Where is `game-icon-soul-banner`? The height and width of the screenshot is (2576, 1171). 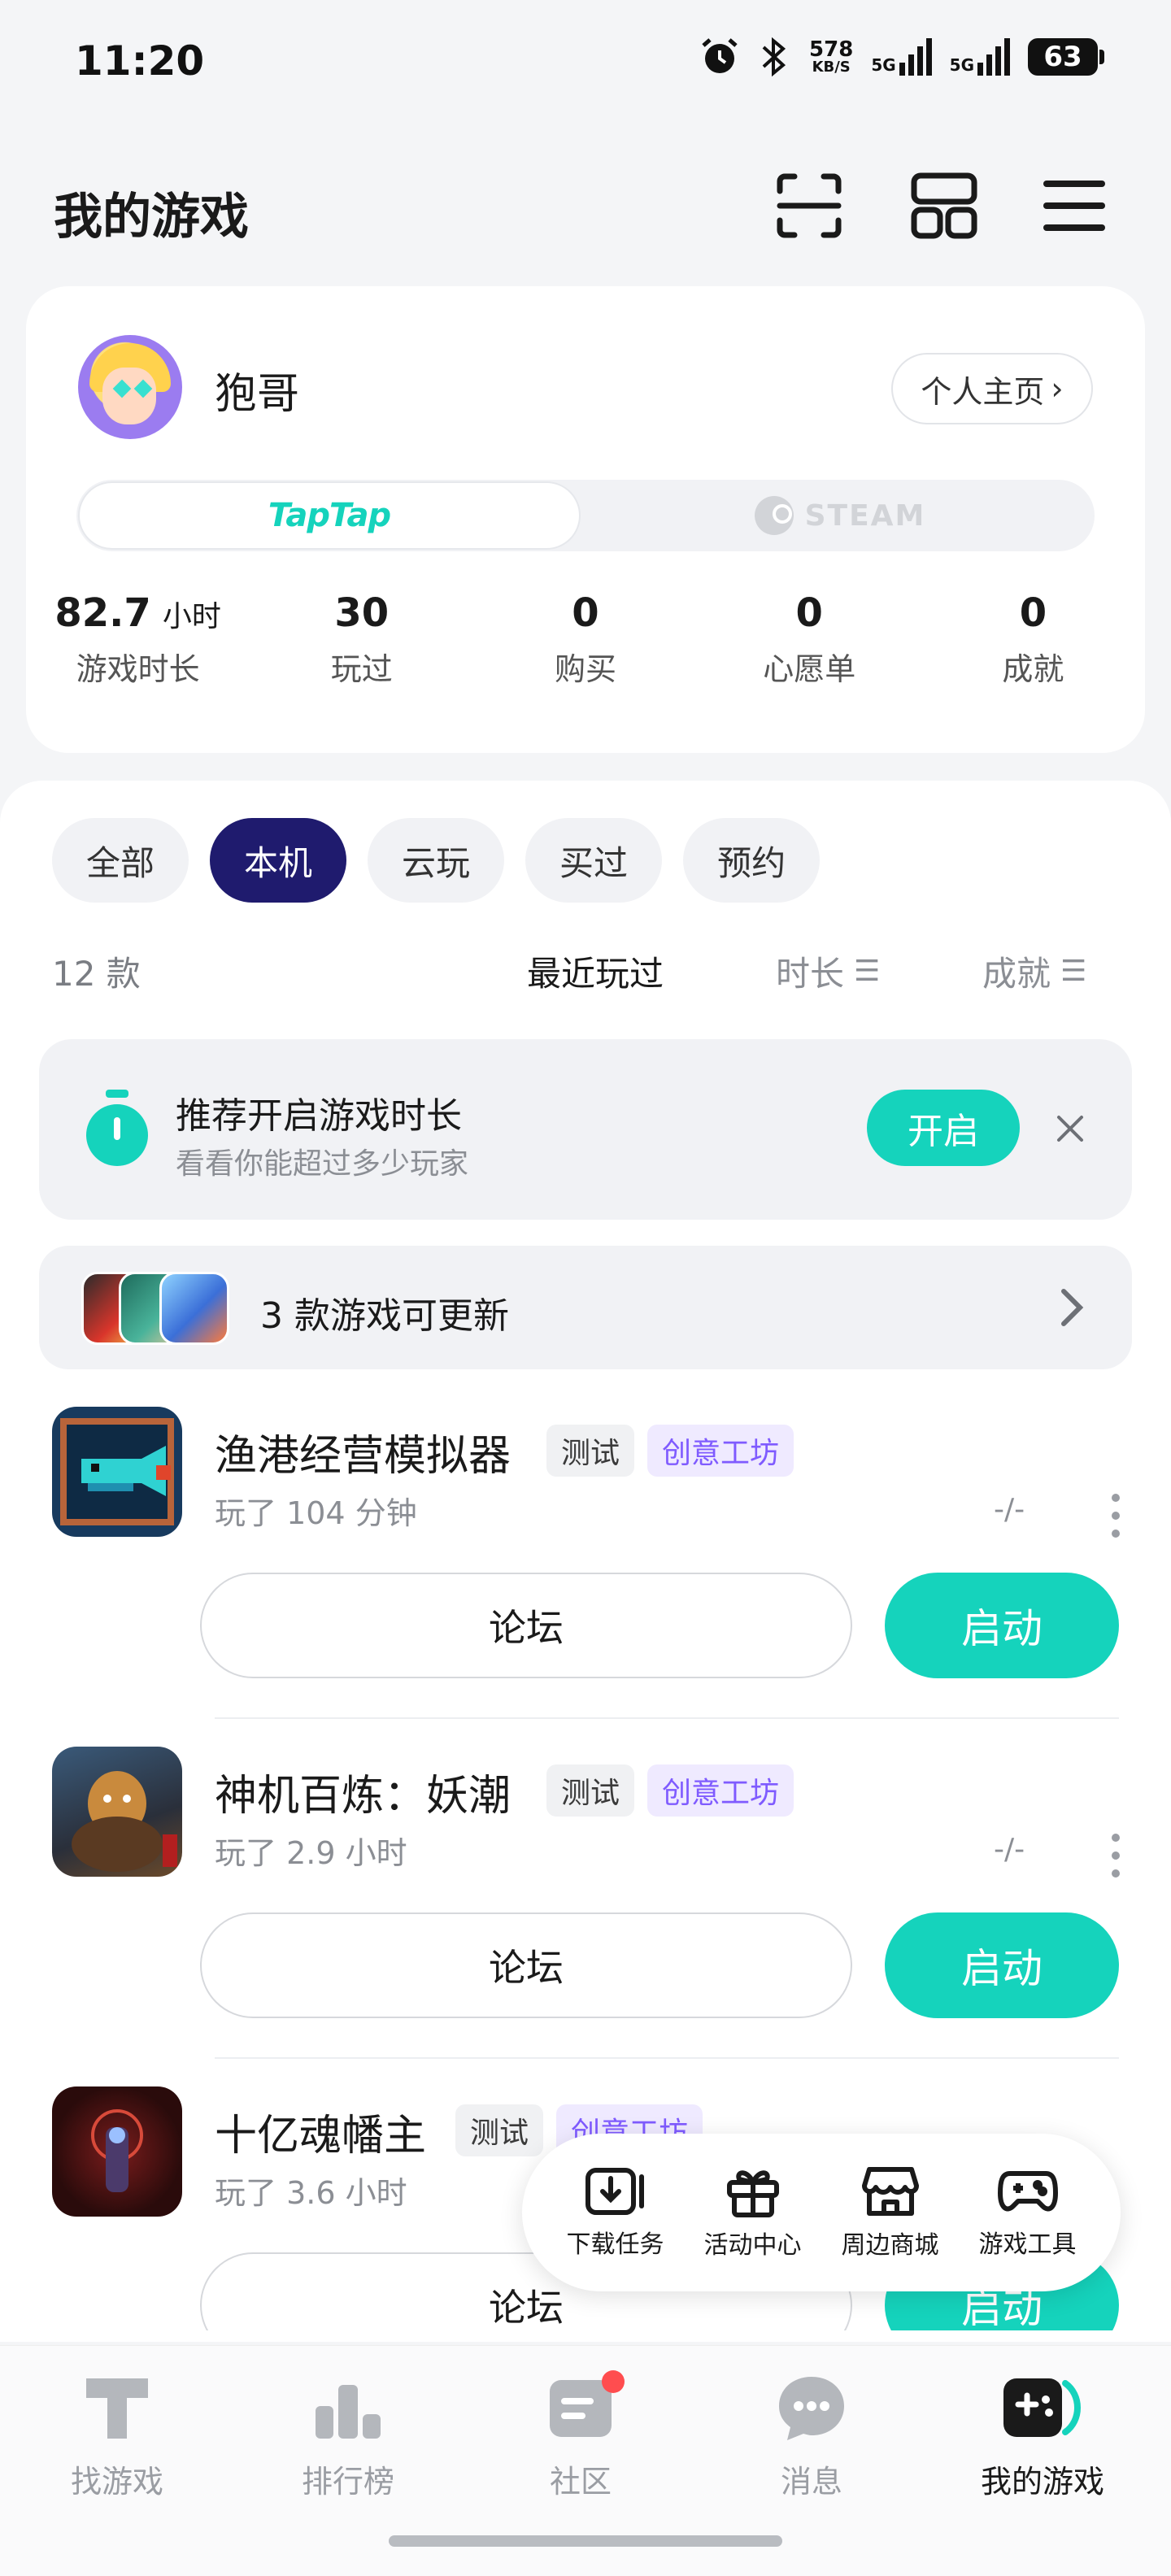 game-icon-soul-banner is located at coordinates (117, 2151).